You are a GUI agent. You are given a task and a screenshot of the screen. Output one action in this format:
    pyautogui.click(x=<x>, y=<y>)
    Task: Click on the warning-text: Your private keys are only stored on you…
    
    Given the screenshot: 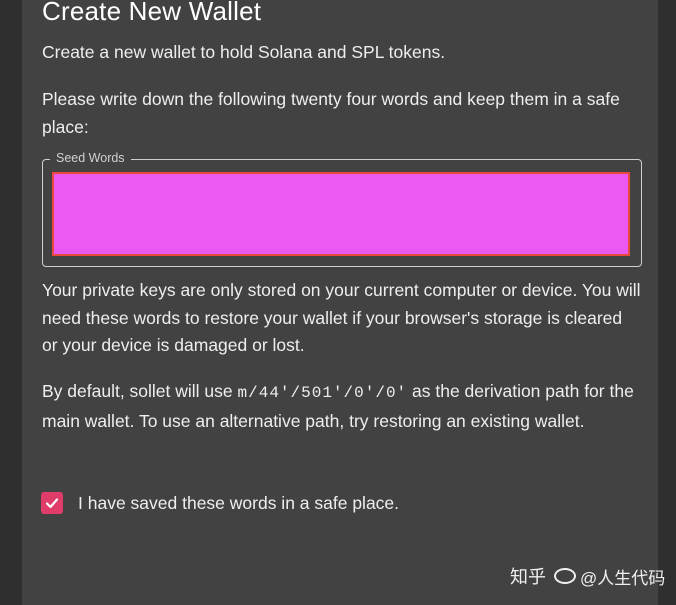 What is the action you would take?
    pyautogui.click(x=341, y=317)
    